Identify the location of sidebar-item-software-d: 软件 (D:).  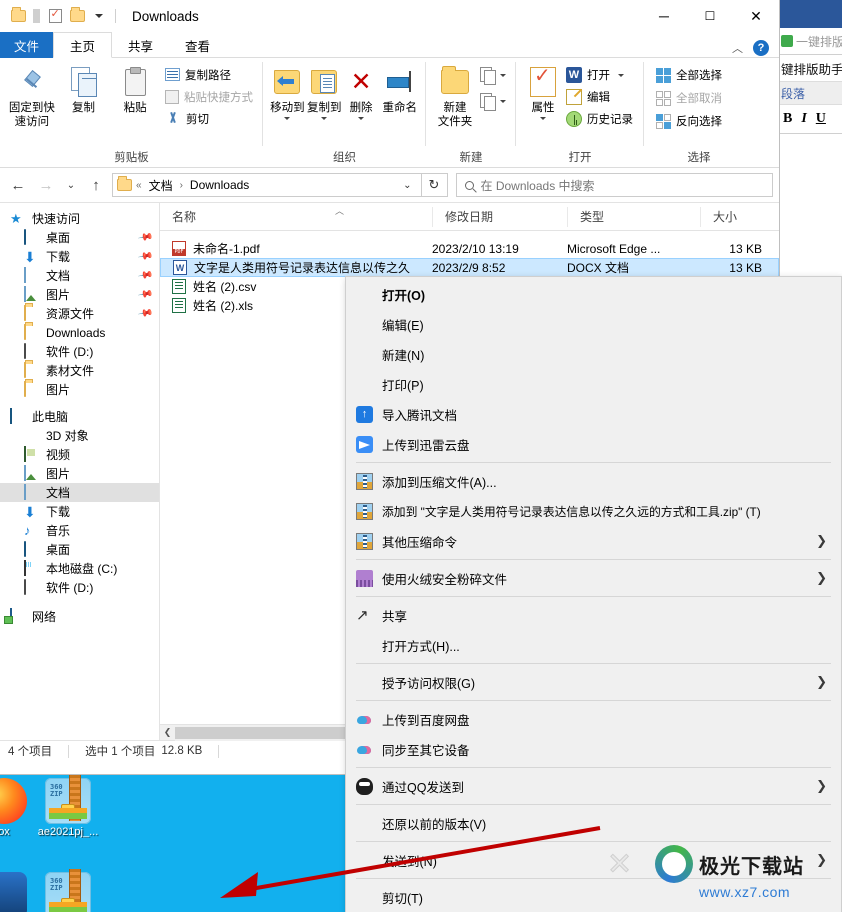
(79, 351).